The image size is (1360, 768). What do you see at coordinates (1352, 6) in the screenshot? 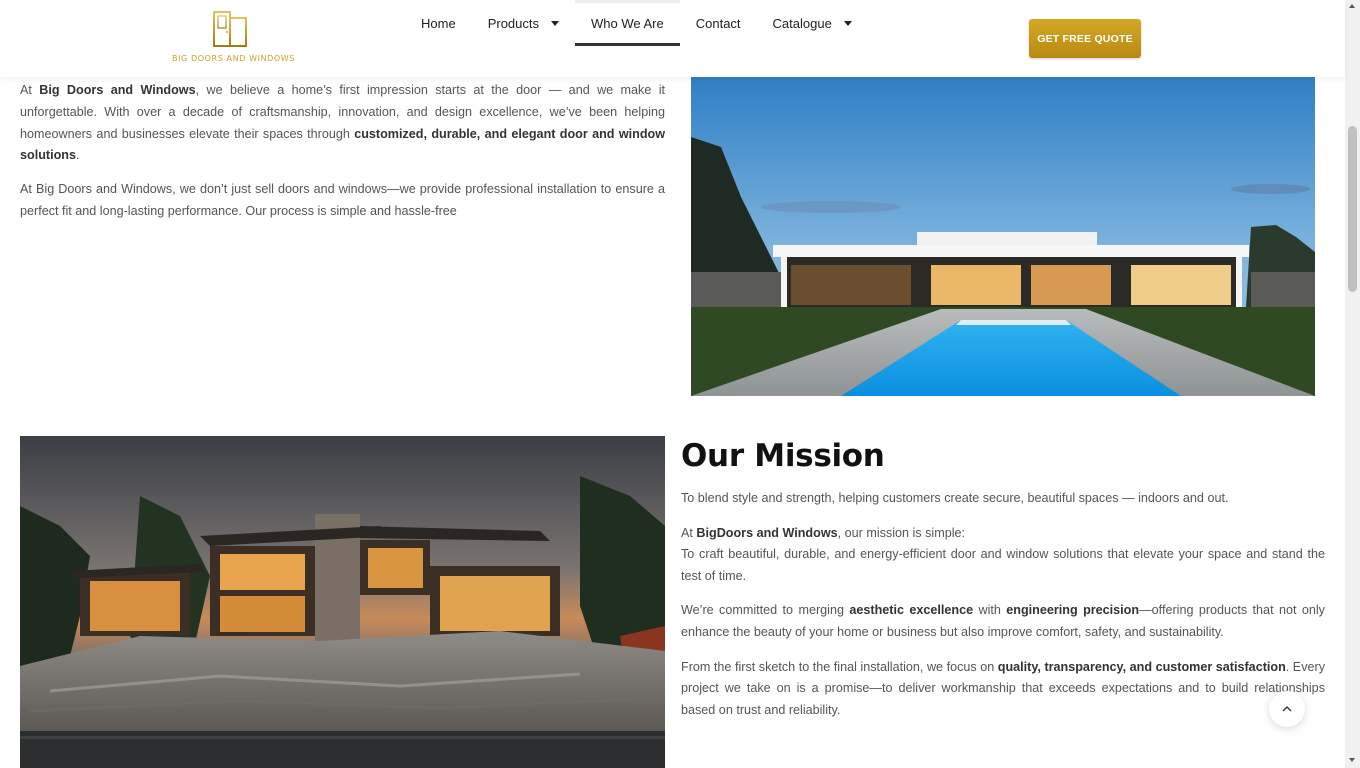
I see `scroll-up-arrow-icon` at bounding box center [1352, 6].